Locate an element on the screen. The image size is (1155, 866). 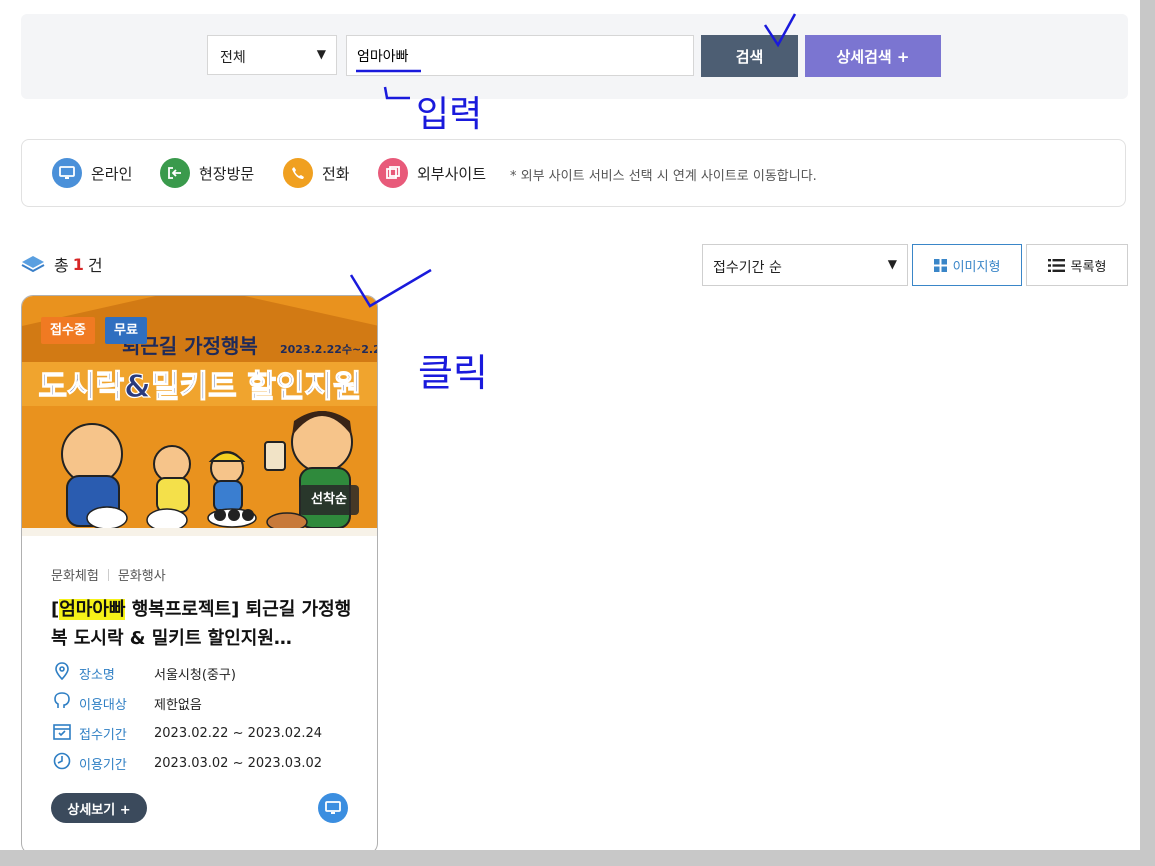
view-image-button: 이미지형 is located at coordinates (967, 265).